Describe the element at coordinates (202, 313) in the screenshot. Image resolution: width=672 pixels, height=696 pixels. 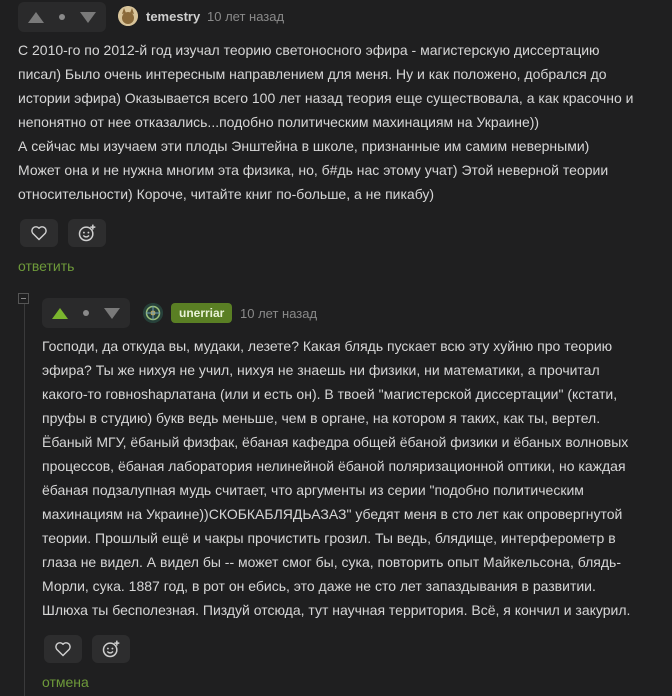
I see `username-badge: unerriar` at that location.